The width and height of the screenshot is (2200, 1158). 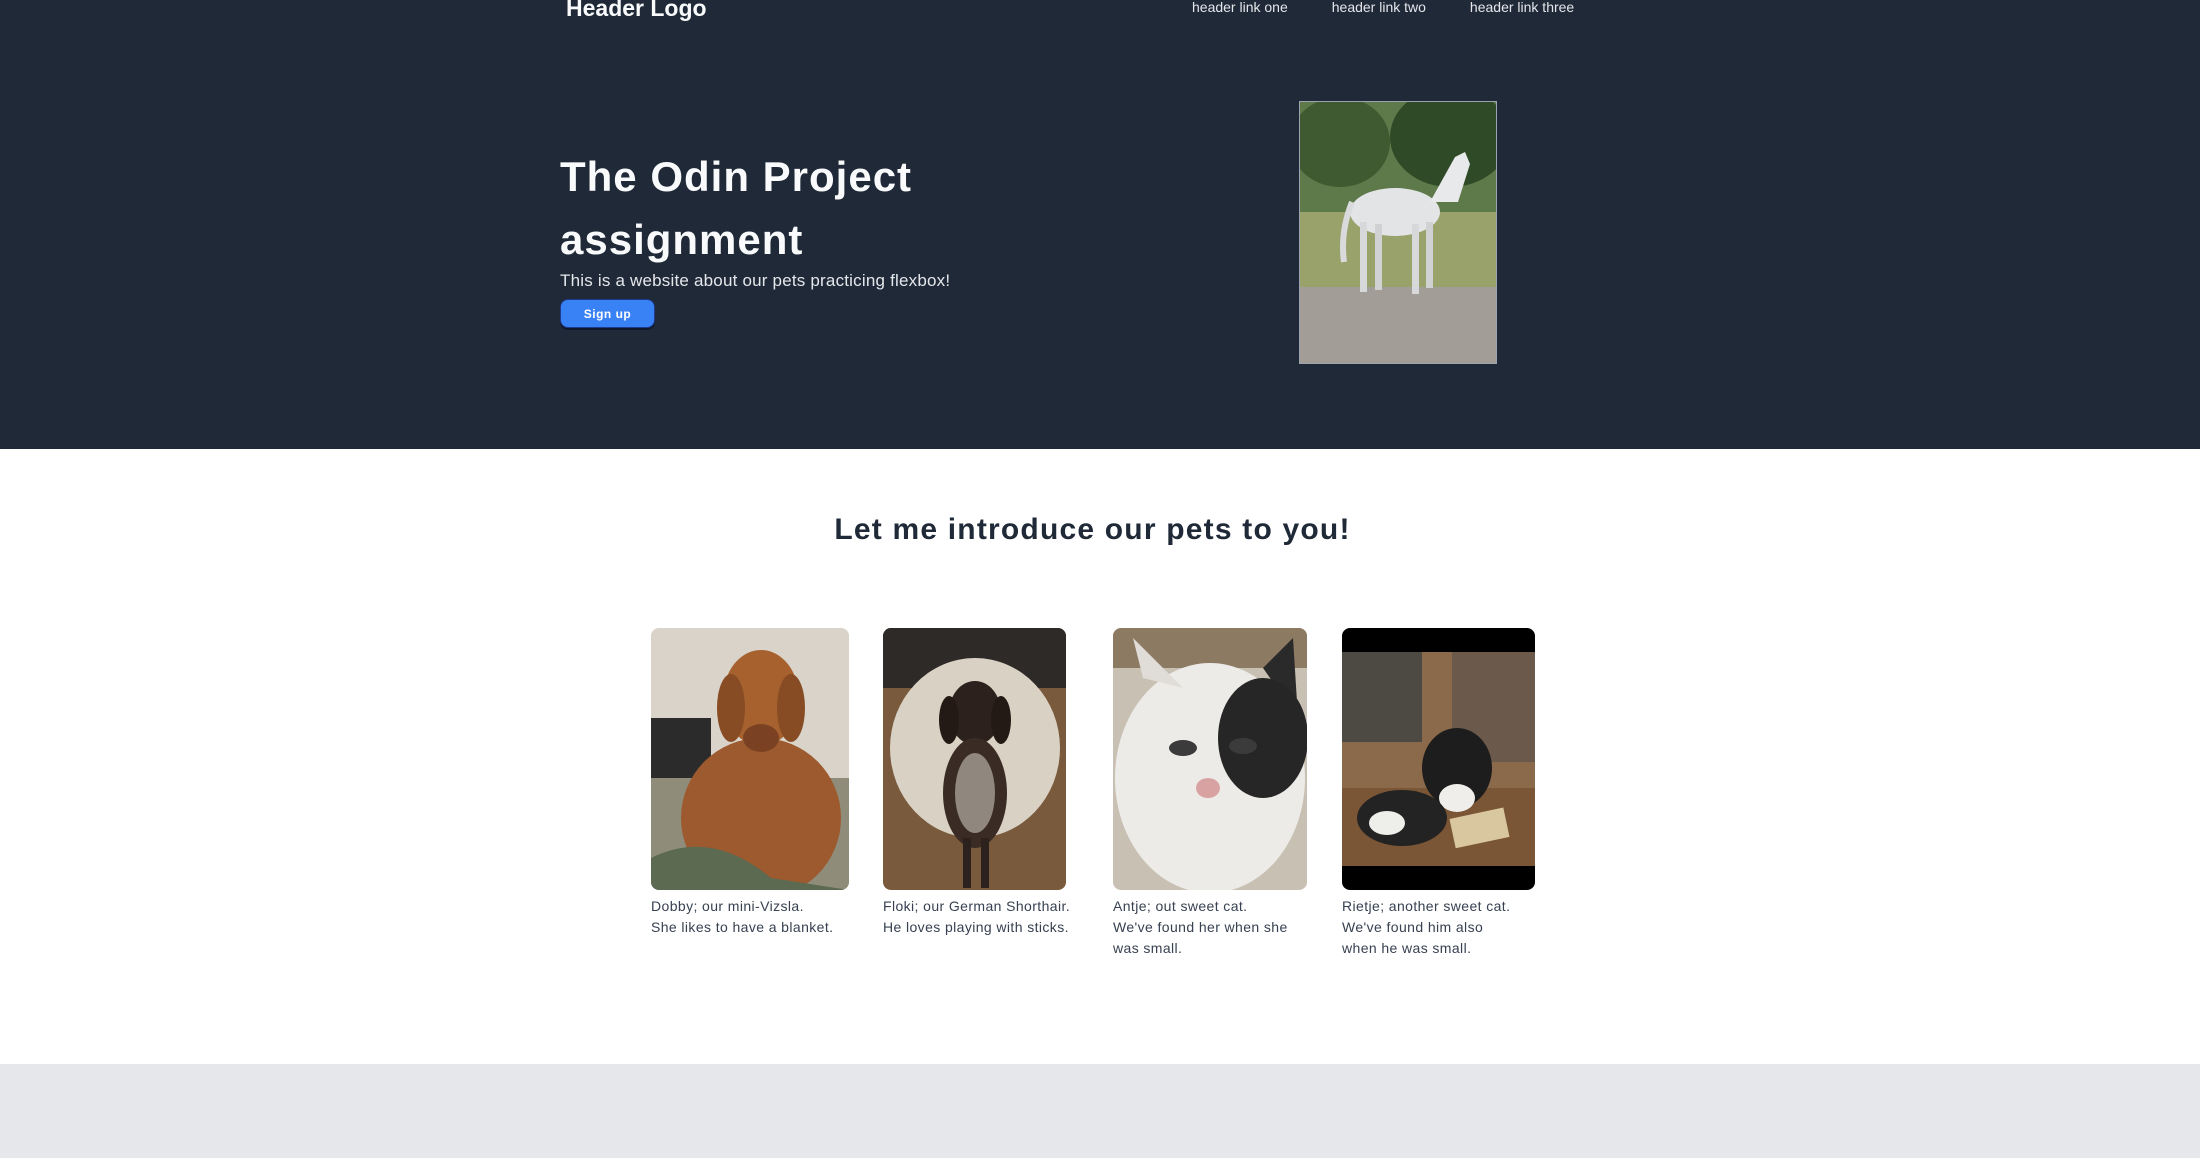 I want to click on signup-button: Sign up, so click(x=607, y=313).